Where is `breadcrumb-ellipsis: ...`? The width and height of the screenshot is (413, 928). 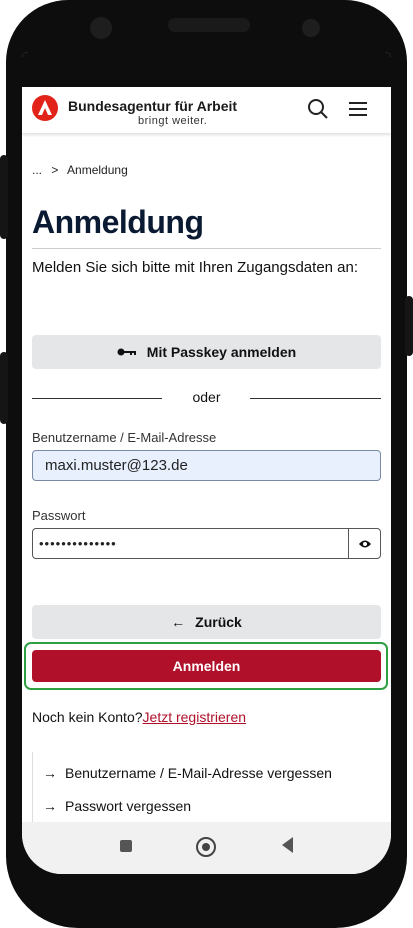 breadcrumb-ellipsis: ... is located at coordinates (37, 170).